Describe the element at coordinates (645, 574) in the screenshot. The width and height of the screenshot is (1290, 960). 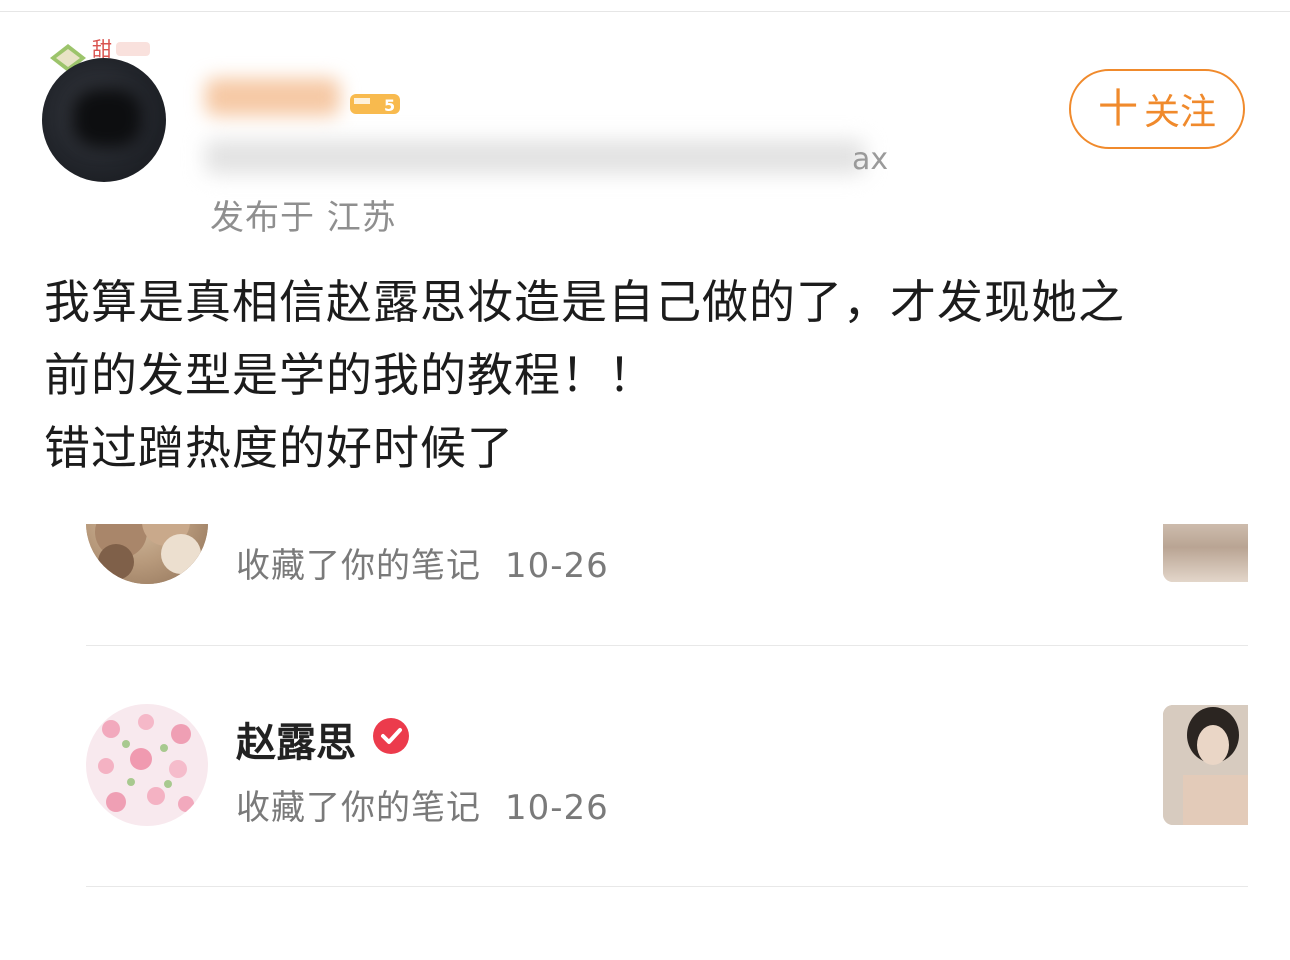
I see `notification-row` at that location.